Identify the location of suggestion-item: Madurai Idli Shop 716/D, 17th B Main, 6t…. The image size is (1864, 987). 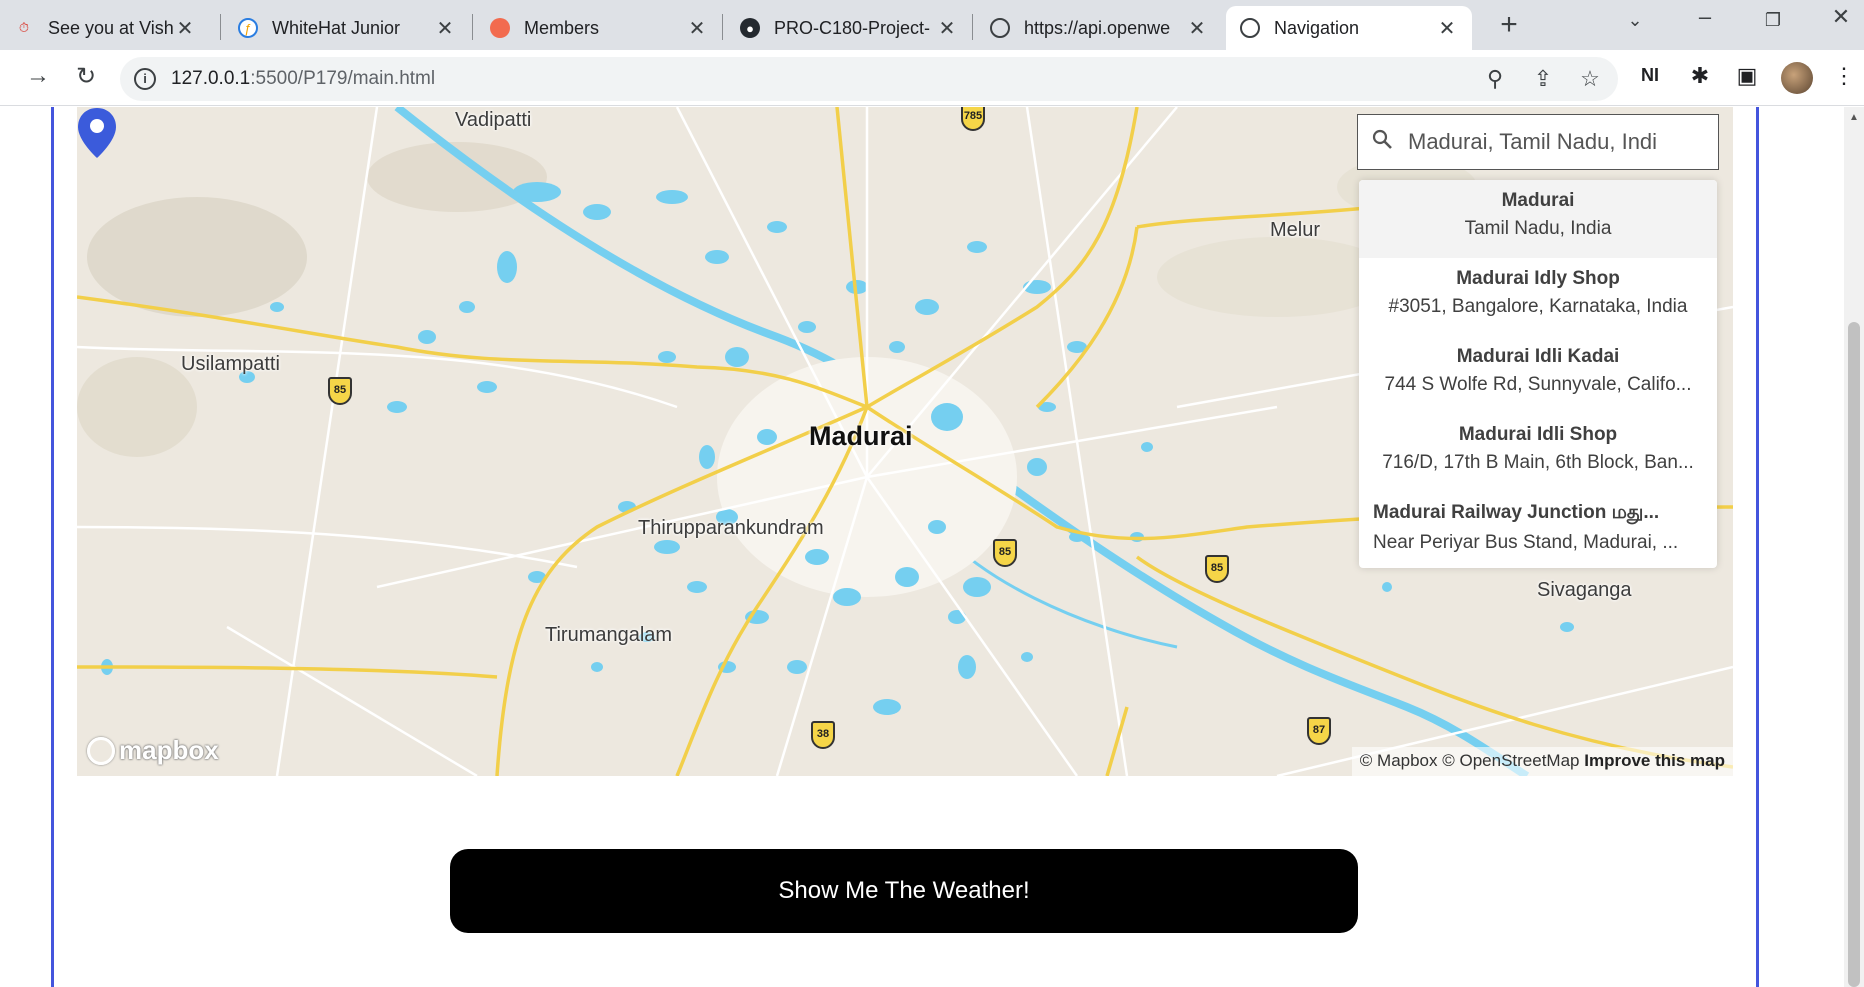
(1538, 453).